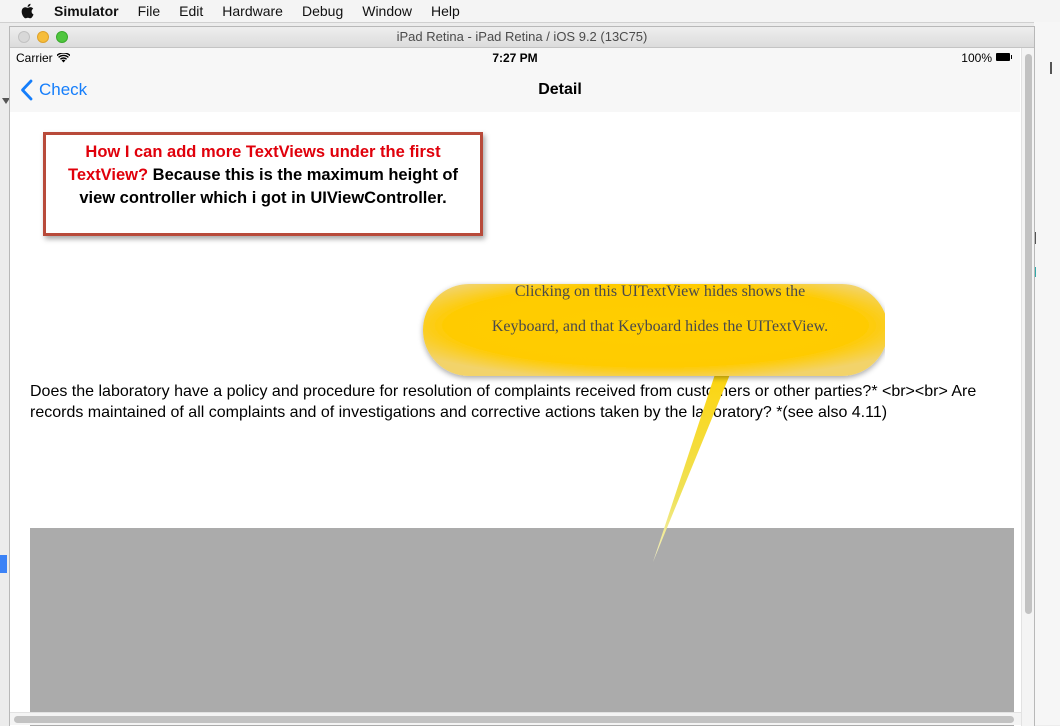  Describe the element at coordinates (191, 11) in the screenshot. I see `menu-edit: Edit` at that location.